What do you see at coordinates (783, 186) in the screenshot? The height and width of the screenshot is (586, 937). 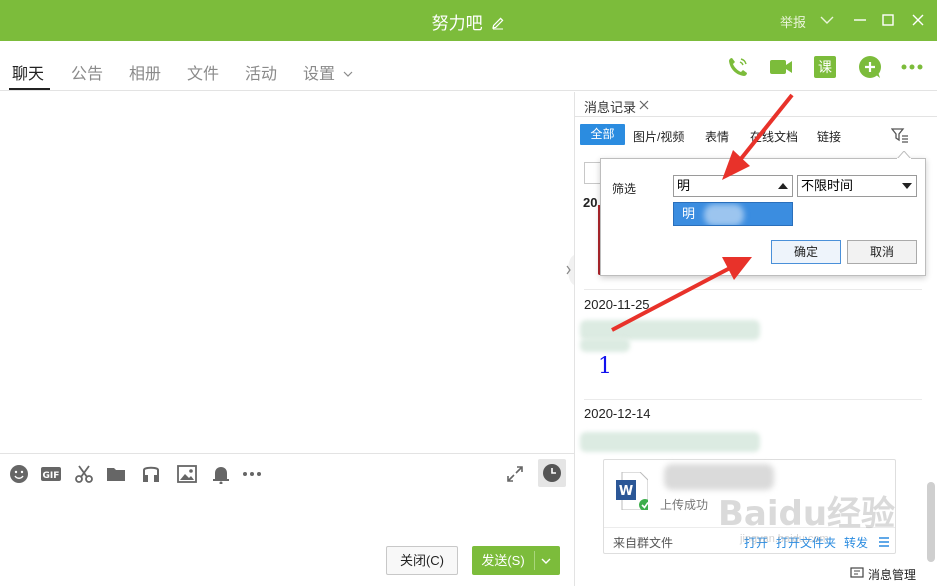 I see `triangle-up-icon` at bounding box center [783, 186].